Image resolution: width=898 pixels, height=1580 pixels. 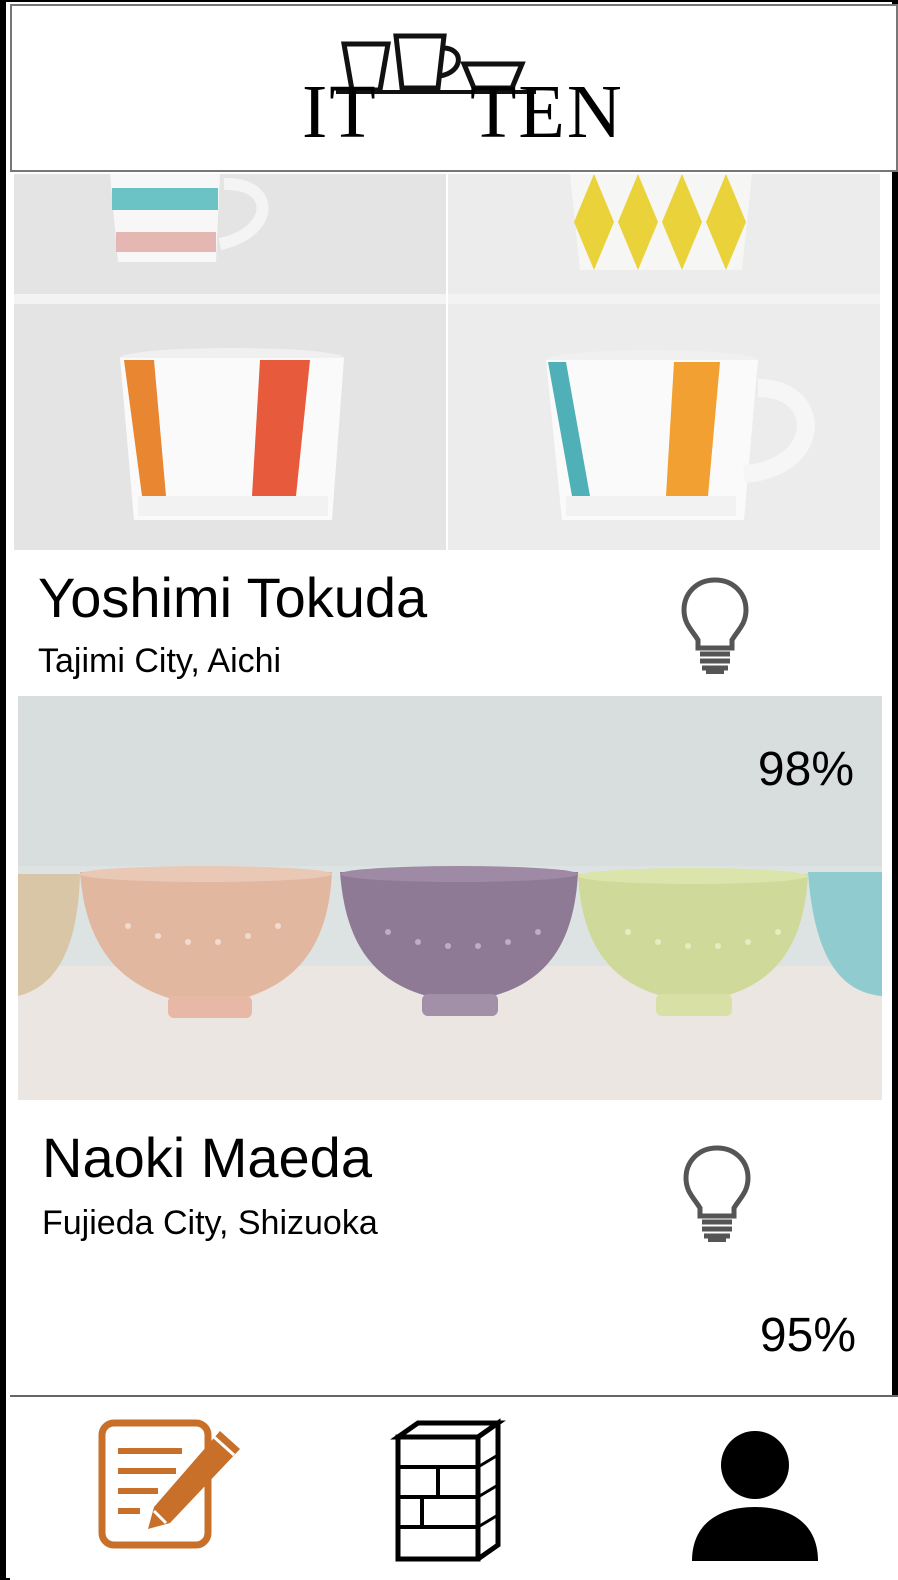 I want to click on logo-text-left: IT, so click(x=340, y=112).